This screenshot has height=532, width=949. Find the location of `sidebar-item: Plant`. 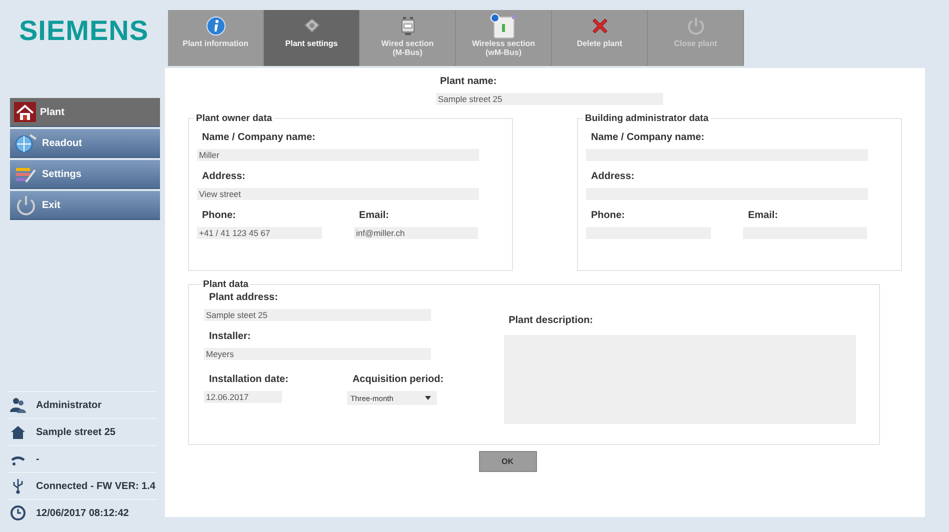

sidebar-item: Plant is located at coordinates (85, 112).